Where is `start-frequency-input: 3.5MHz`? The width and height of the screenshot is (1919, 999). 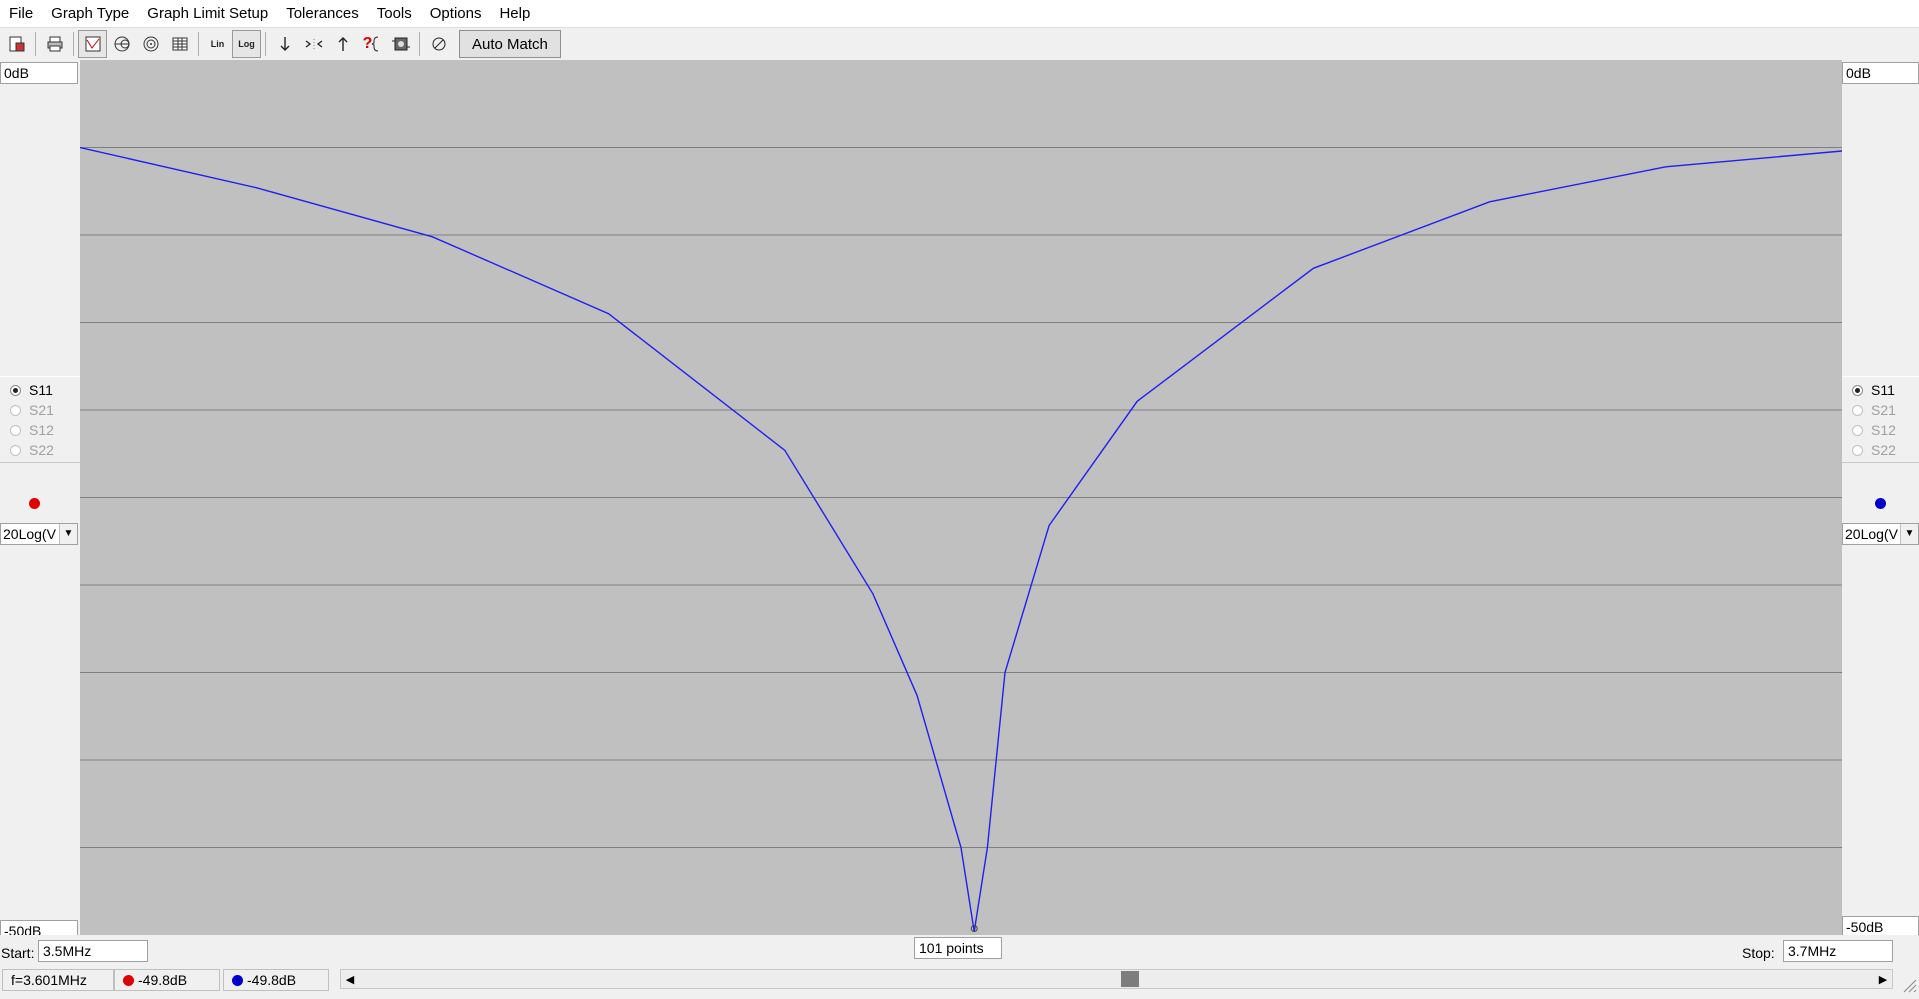 start-frequency-input: 3.5MHz is located at coordinates (93, 951).